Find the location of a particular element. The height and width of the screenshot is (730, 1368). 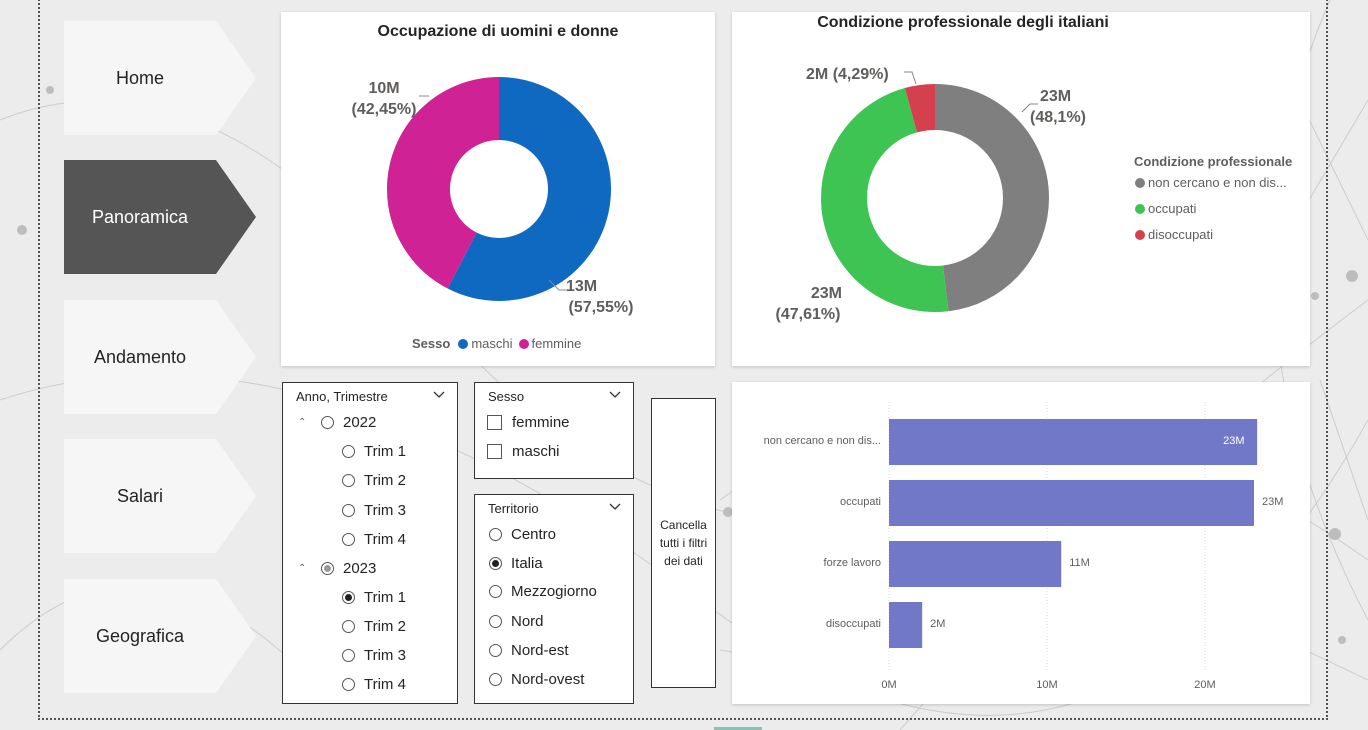

option-label: Italia is located at coordinates (527, 563).